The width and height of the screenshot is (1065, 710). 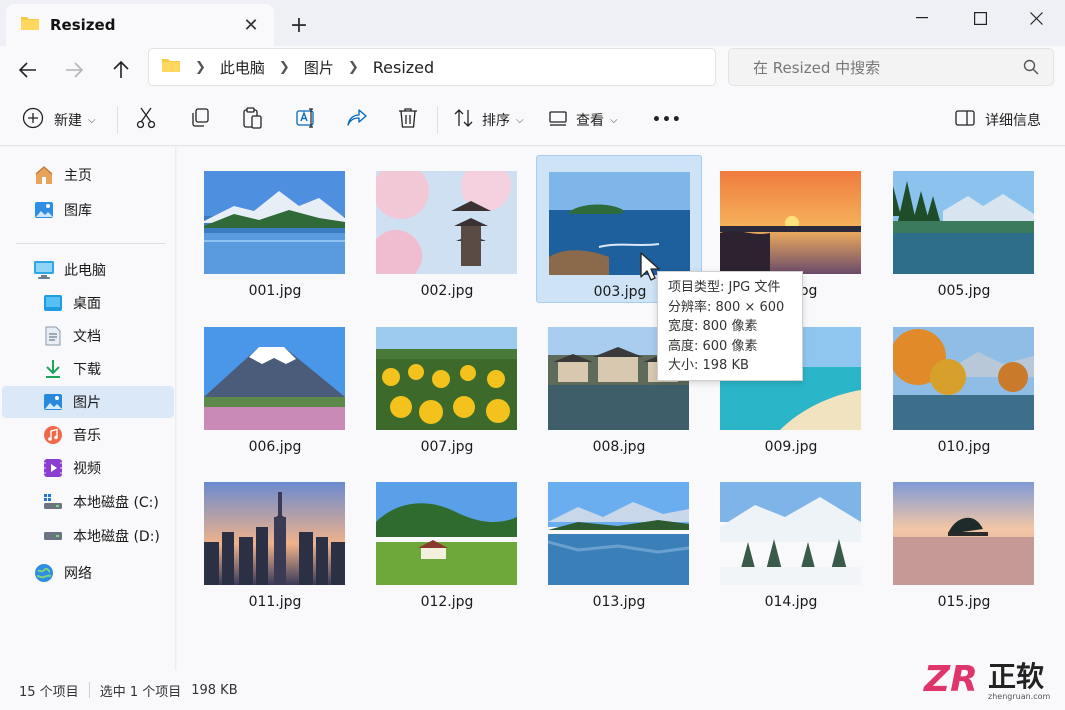 What do you see at coordinates (496, 121) in the screenshot?
I see `sort-label: 排序` at bounding box center [496, 121].